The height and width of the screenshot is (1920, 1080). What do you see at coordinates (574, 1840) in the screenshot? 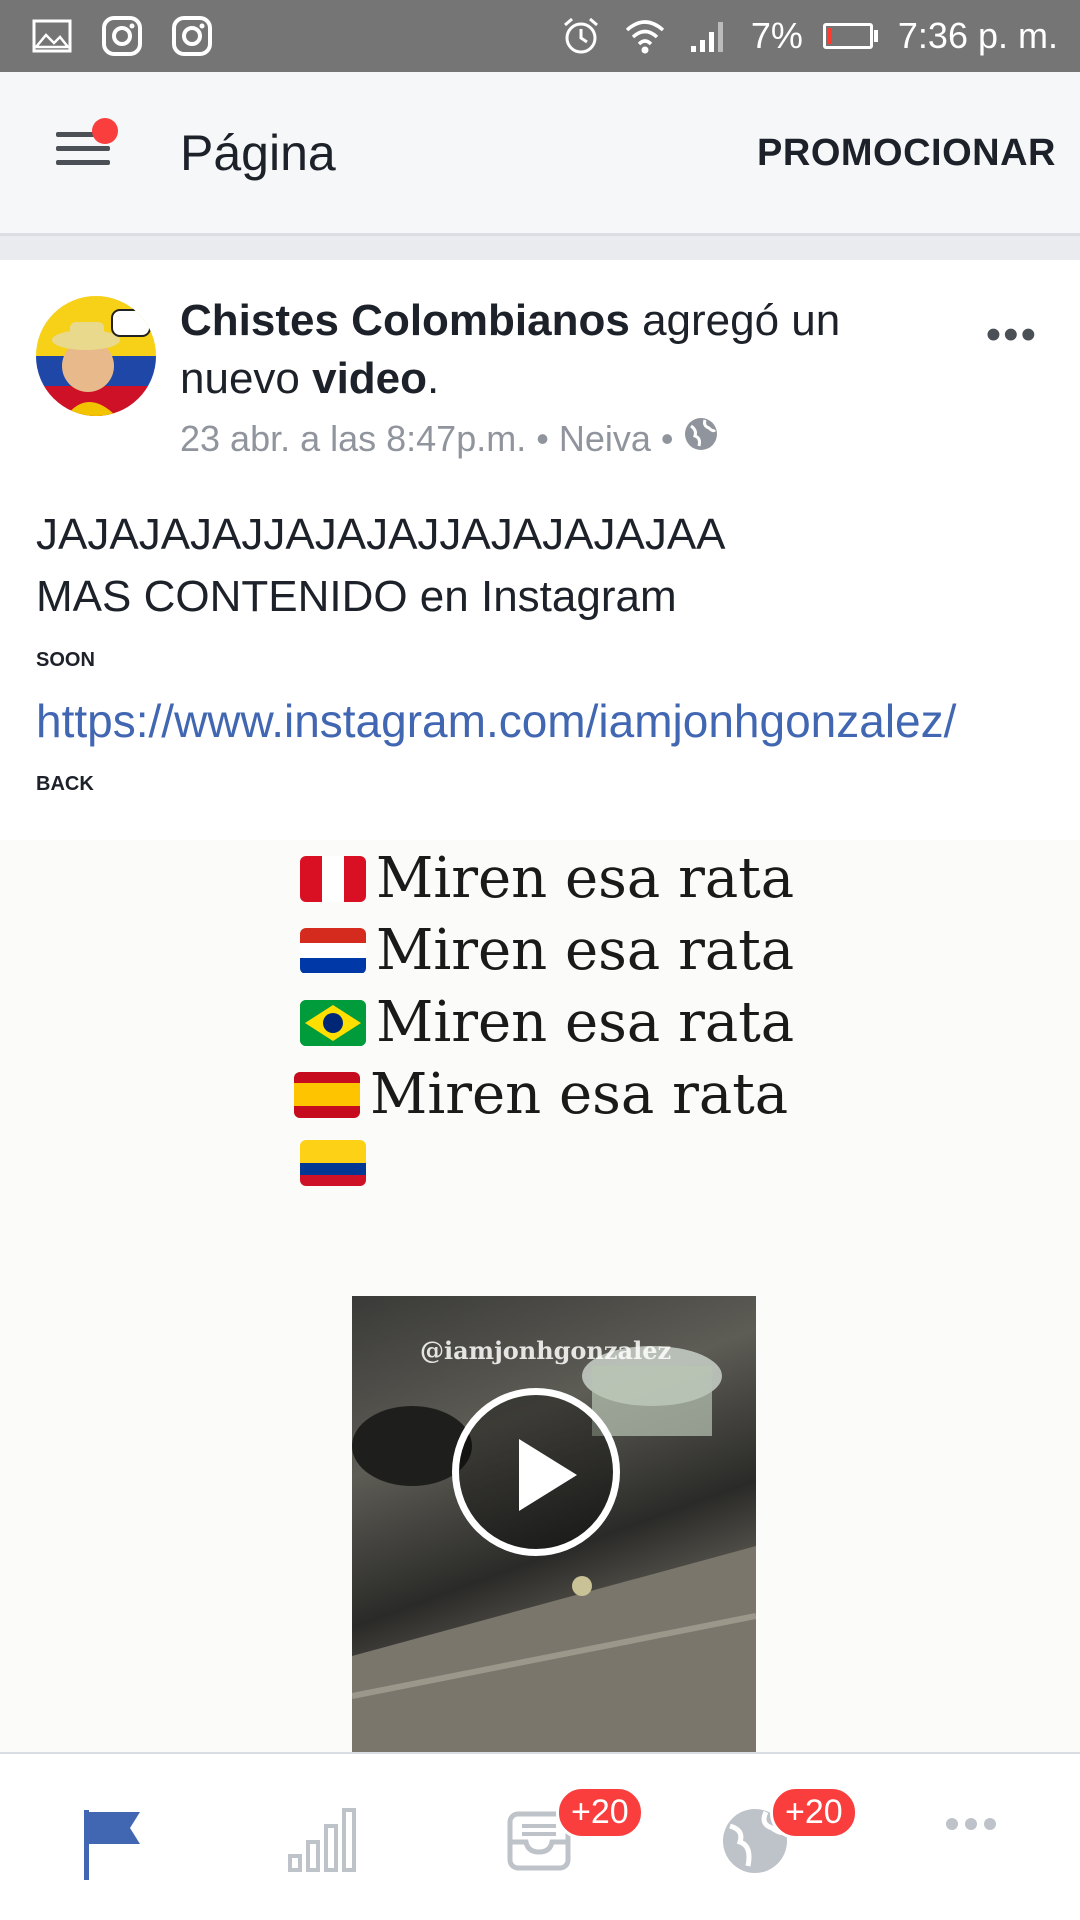
I see `nav-inbox: +20` at bounding box center [574, 1840].